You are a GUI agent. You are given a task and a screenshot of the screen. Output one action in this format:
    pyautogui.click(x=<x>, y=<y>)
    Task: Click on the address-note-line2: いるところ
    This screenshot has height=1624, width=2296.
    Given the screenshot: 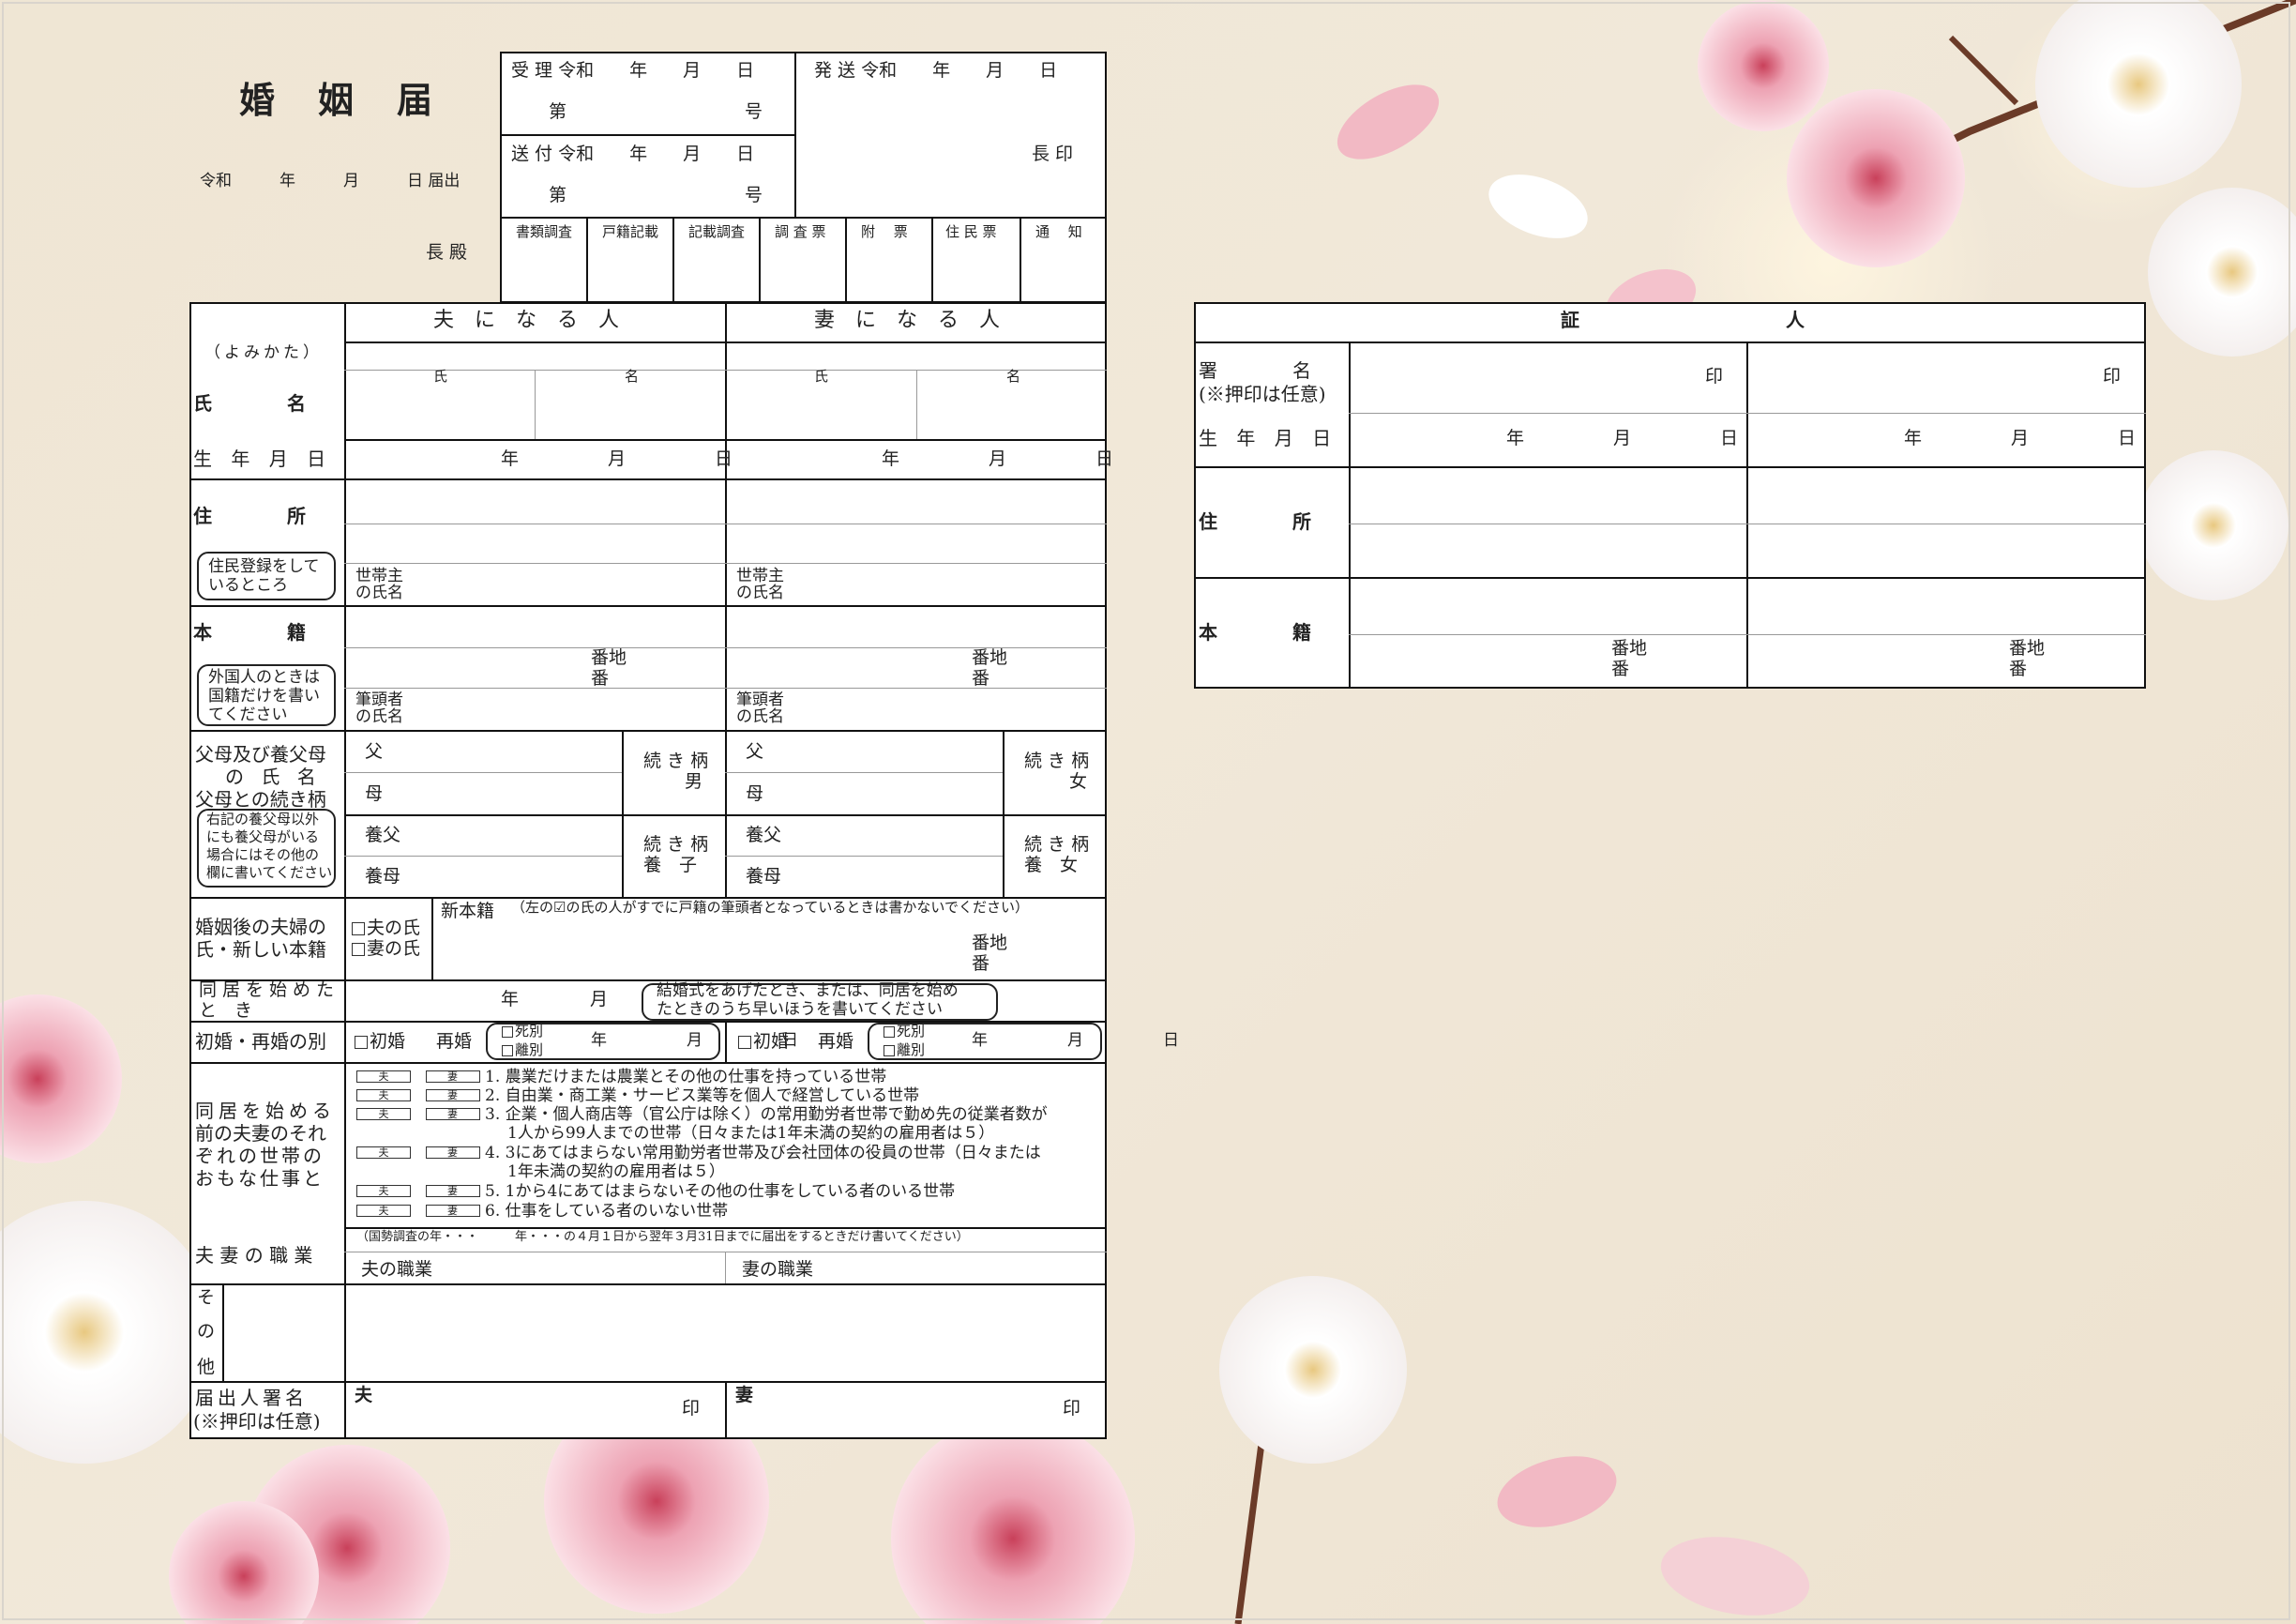 What is the action you would take?
    pyautogui.click(x=248, y=586)
    